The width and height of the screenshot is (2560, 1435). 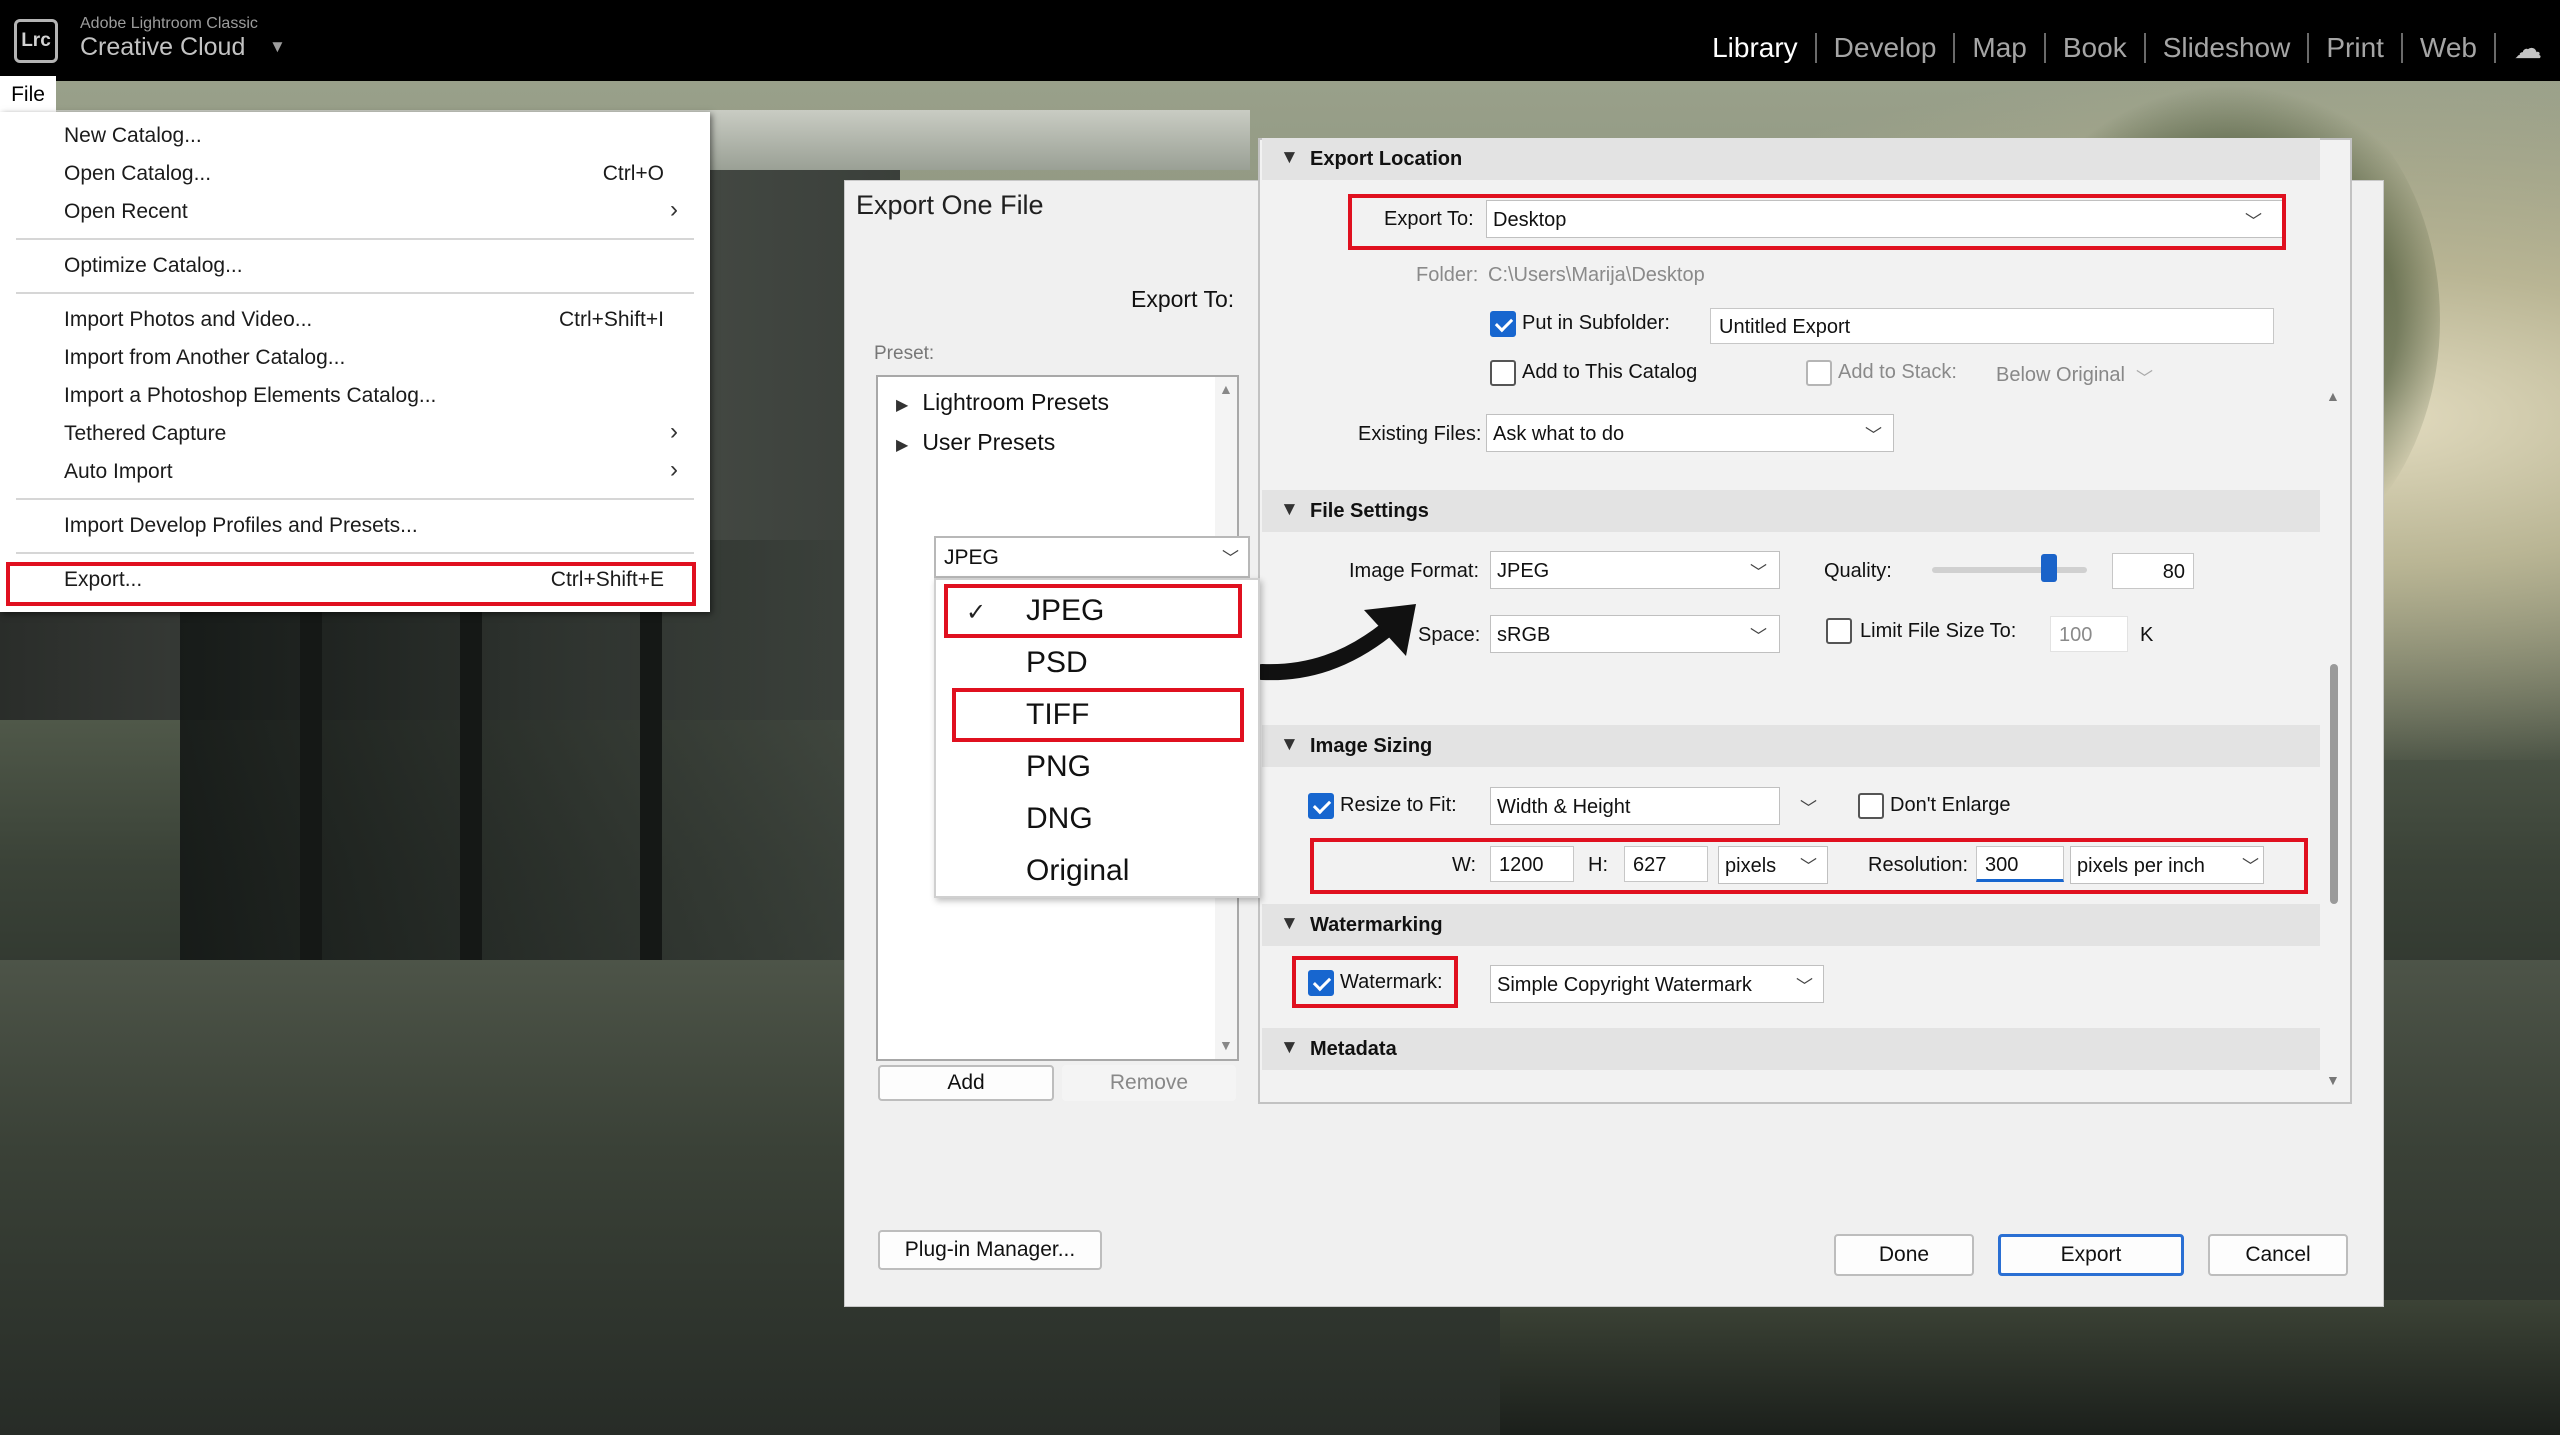 What do you see at coordinates (2049, 568) in the screenshot?
I see `quality-slider-thumb` at bounding box center [2049, 568].